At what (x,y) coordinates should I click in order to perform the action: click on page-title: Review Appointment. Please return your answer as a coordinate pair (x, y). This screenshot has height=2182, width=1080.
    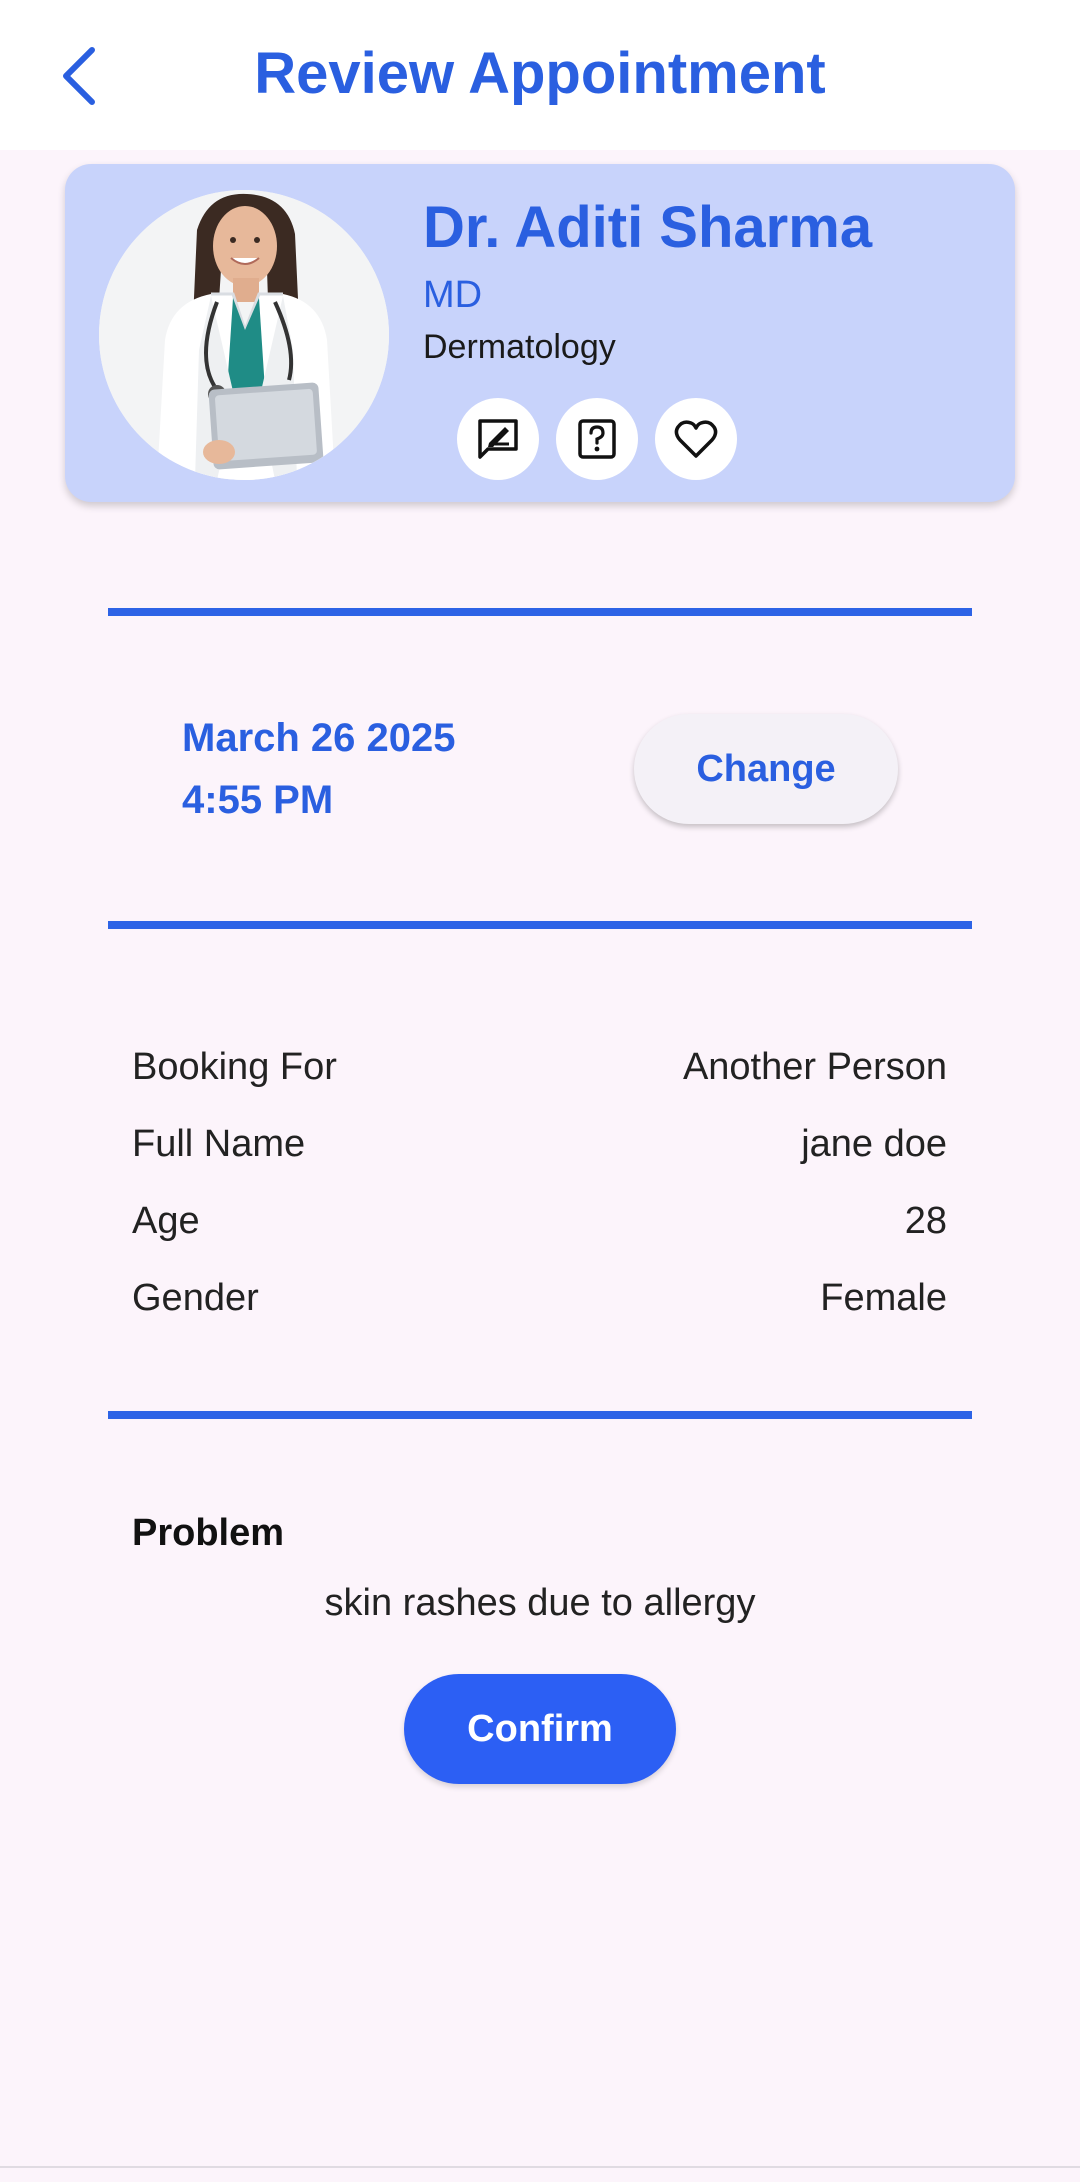
    Looking at the image, I should click on (540, 73).